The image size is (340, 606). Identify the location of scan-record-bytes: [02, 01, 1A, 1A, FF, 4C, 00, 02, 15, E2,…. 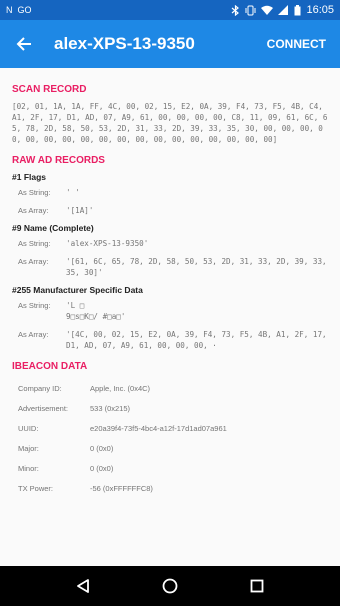
(170, 123).